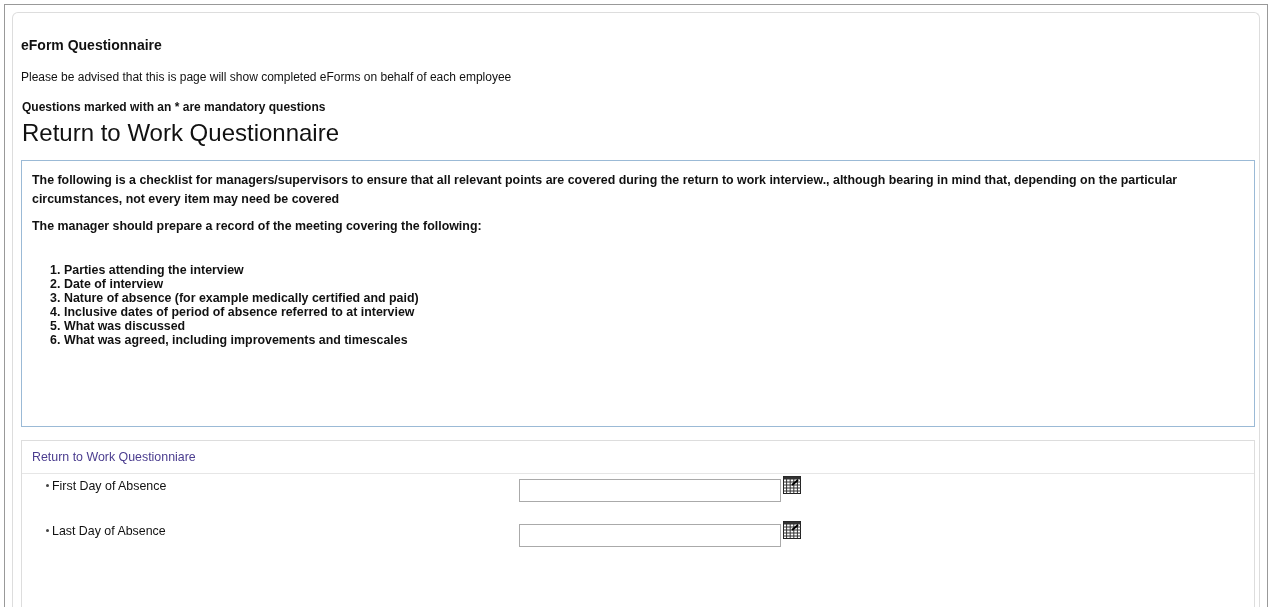 Image resolution: width=1271 pixels, height=607 pixels. Describe the element at coordinates (605, 190) in the screenshot. I see `intro-text: The following is a checklist for managers/supervisors to ensure that all relevant points are covered during the return to work interview., although bearing in mind that, depending on the particular circumstances, not every item may need be covered` at that location.